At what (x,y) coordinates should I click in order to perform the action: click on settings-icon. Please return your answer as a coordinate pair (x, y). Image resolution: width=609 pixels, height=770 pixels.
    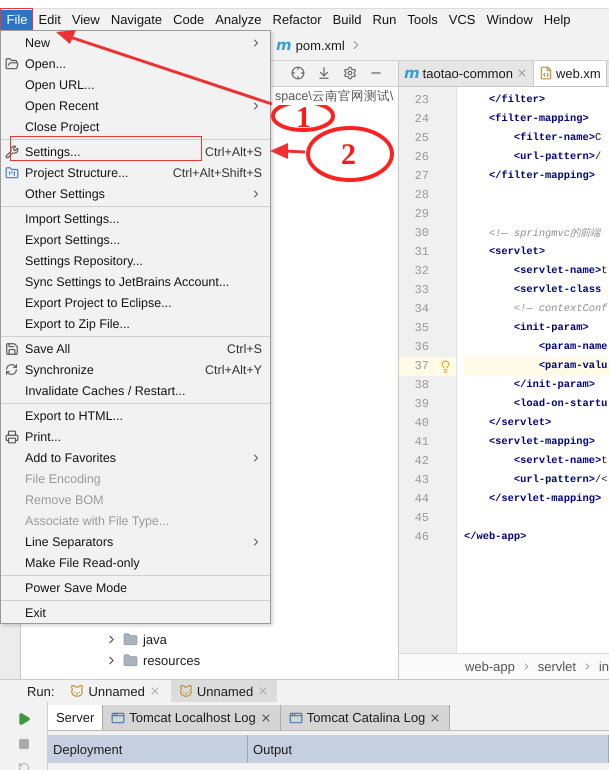
    Looking at the image, I should click on (350, 73).